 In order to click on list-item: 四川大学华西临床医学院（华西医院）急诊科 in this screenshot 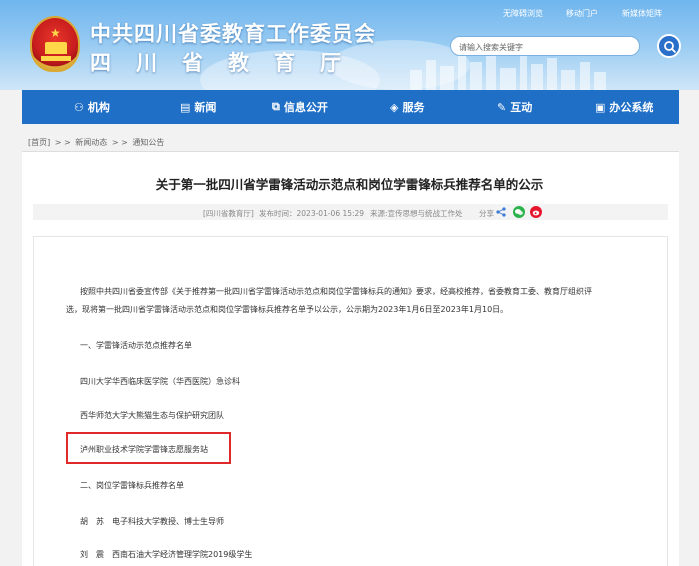, I will do `click(160, 381)`.